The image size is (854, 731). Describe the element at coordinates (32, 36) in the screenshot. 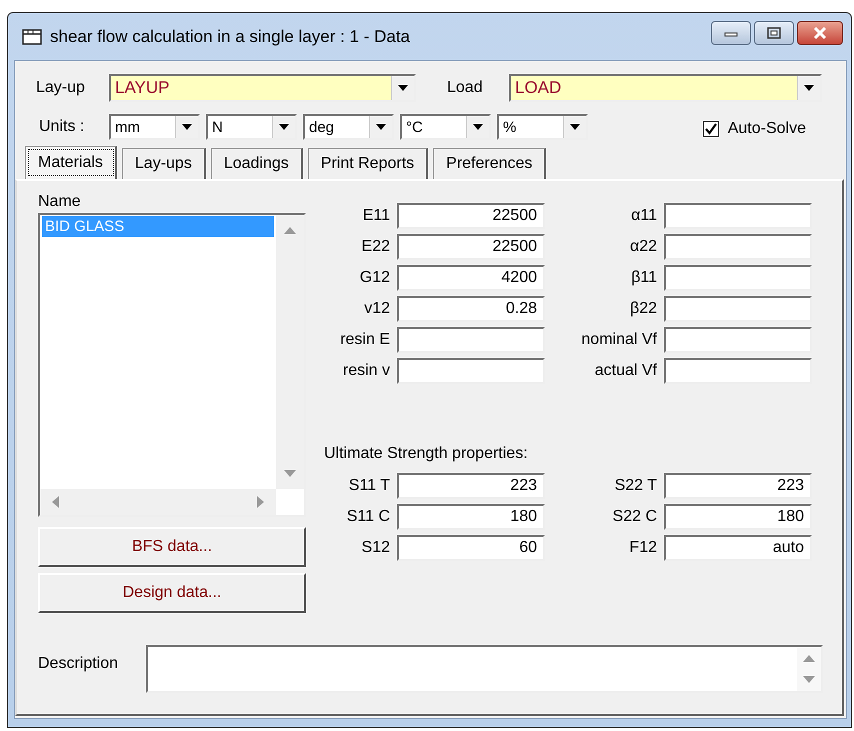

I see `window-icon` at that location.